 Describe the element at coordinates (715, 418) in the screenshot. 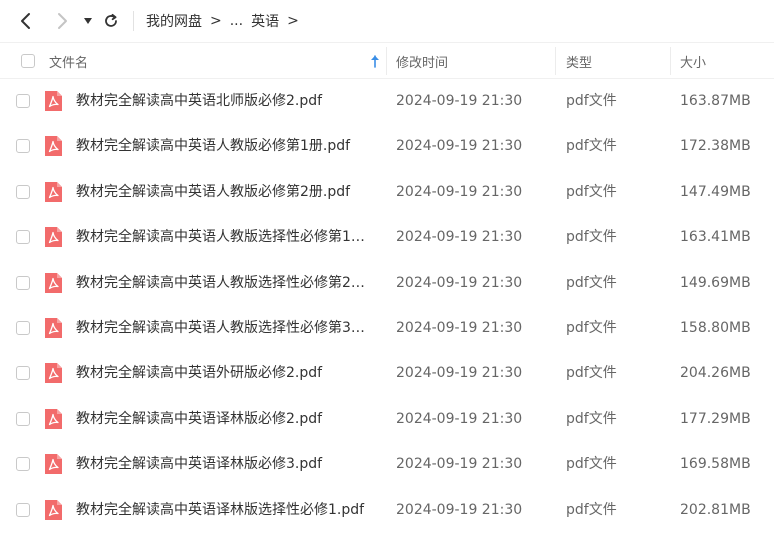

I see `file-size: 177.29MB` at that location.